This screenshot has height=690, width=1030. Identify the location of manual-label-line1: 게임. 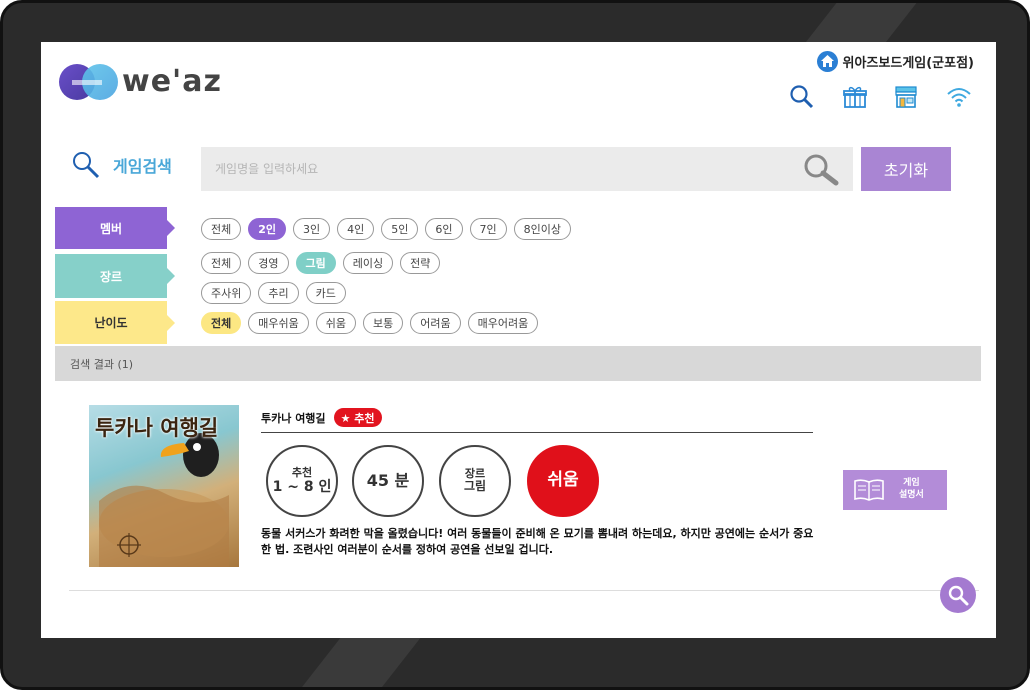
(911, 483).